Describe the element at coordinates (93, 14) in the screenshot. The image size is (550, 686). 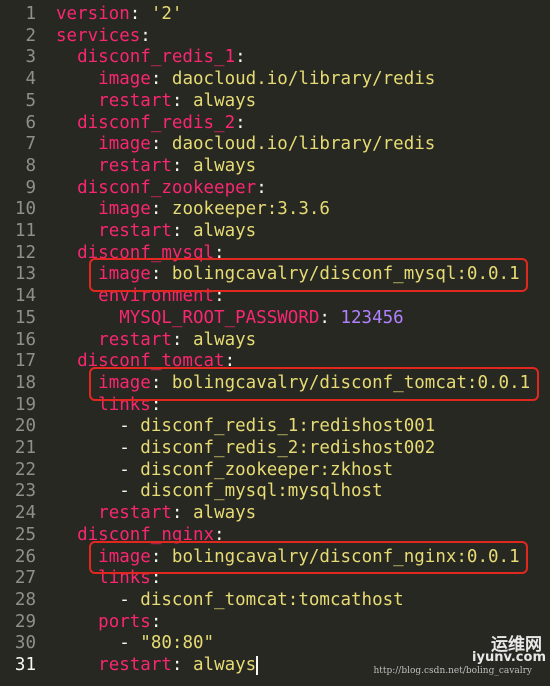
I see `code-token: version` at that location.